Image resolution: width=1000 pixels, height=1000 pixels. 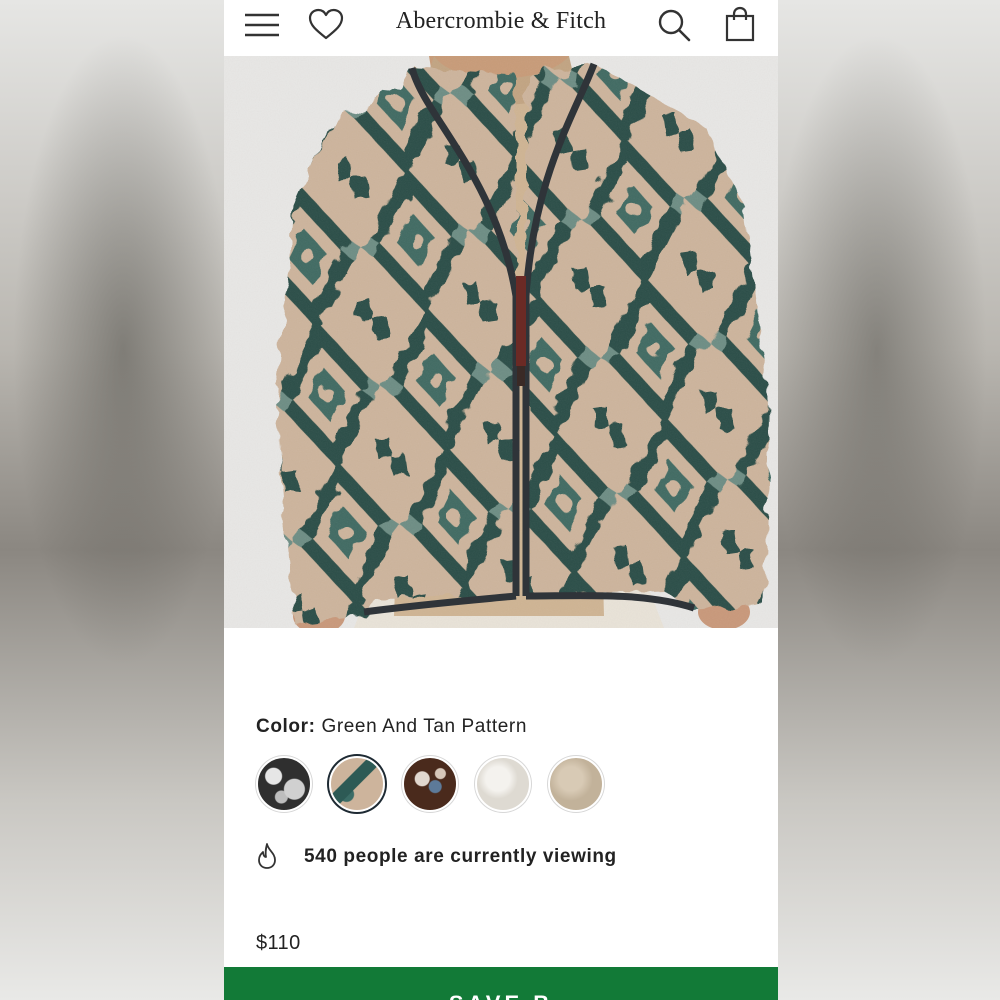 What do you see at coordinates (501, 983) in the screenshot?
I see `save-button: SAVE B` at bounding box center [501, 983].